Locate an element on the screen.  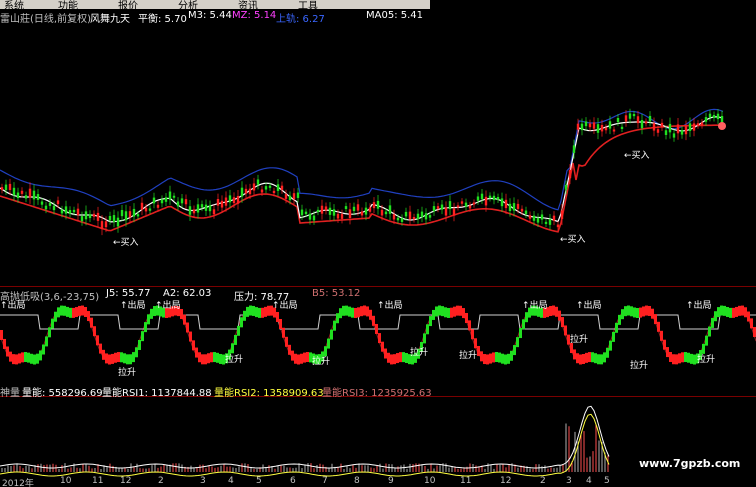
x-tick: 5 is located at coordinates (259, 481).